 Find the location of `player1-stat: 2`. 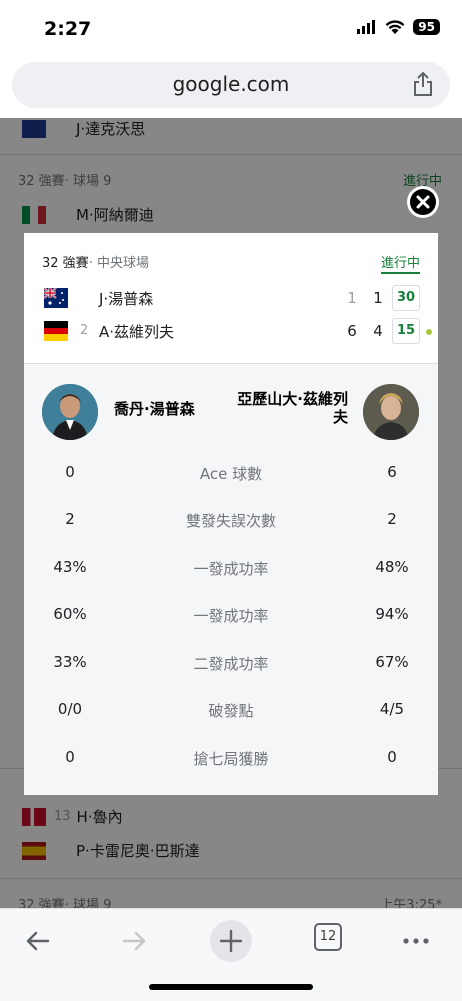

player1-stat: 2 is located at coordinates (70, 519).